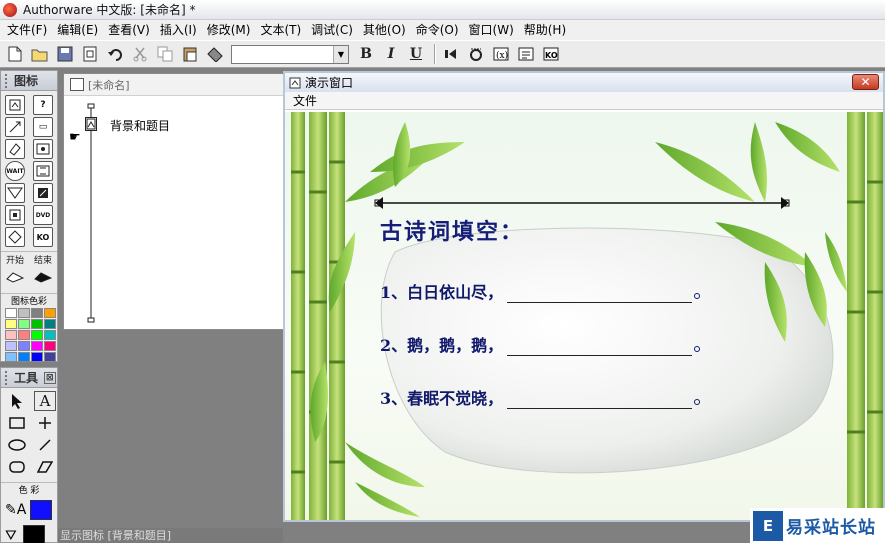  Describe the element at coordinates (34, 534) in the screenshot. I see `line-color-chip` at that location.